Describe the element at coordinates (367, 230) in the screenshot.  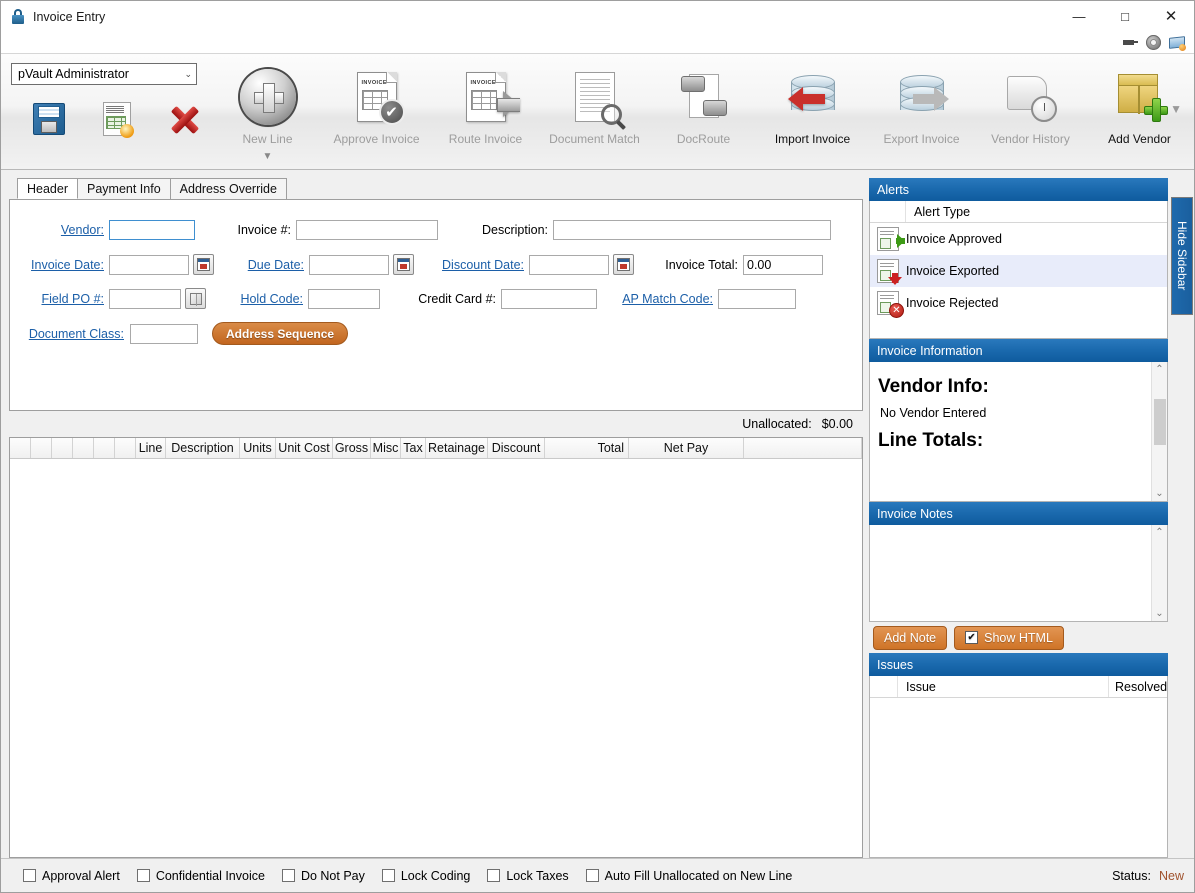
I see `invoice-number-input` at that location.